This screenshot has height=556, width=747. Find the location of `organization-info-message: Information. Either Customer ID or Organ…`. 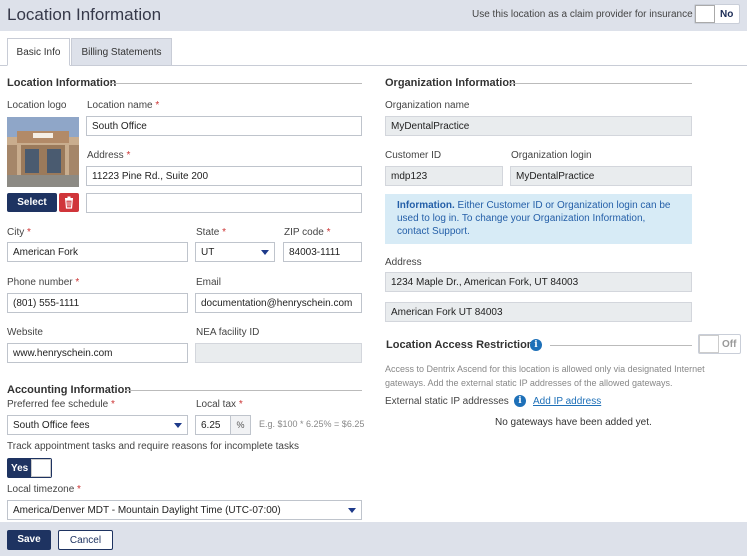

organization-info-message: Information. Either Customer ID or Organ… is located at coordinates (538, 219).